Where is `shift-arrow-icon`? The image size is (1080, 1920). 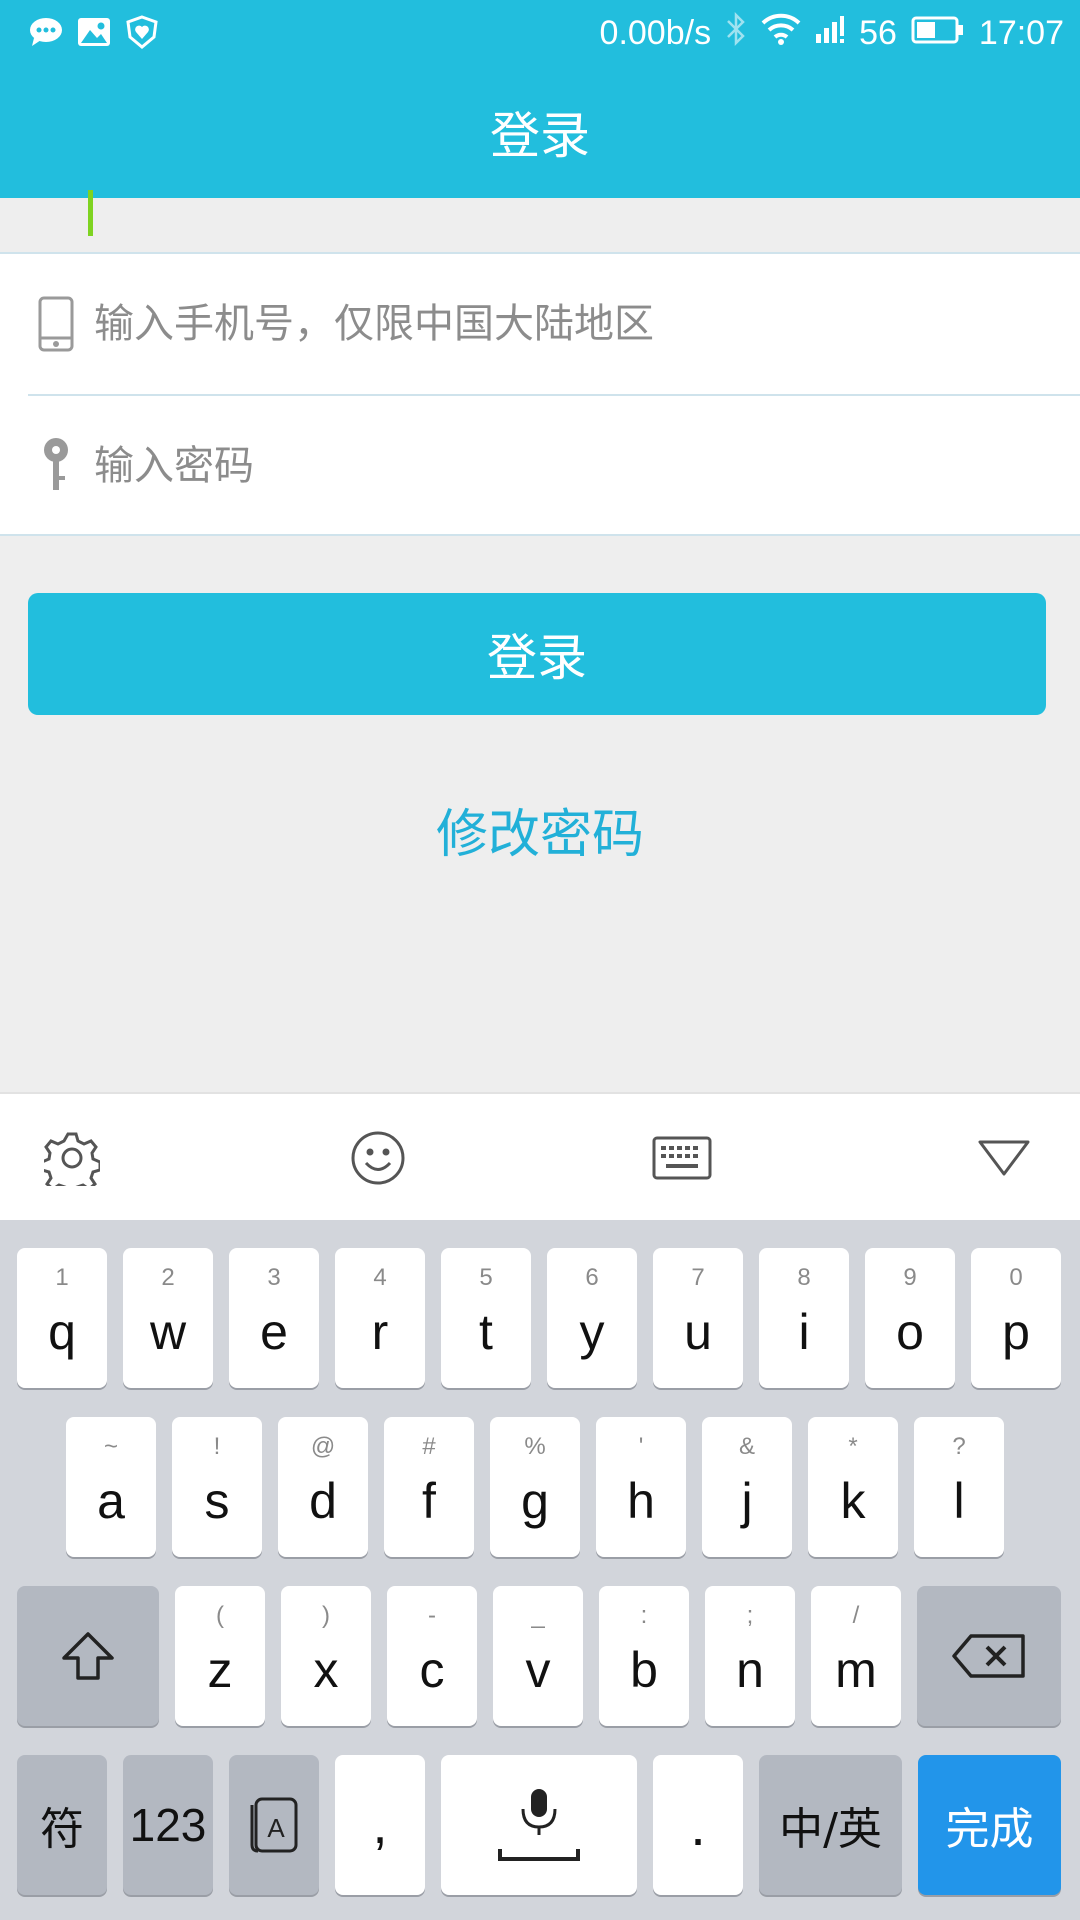
shift-arrow-icon is located at coordinates (88, 1656).